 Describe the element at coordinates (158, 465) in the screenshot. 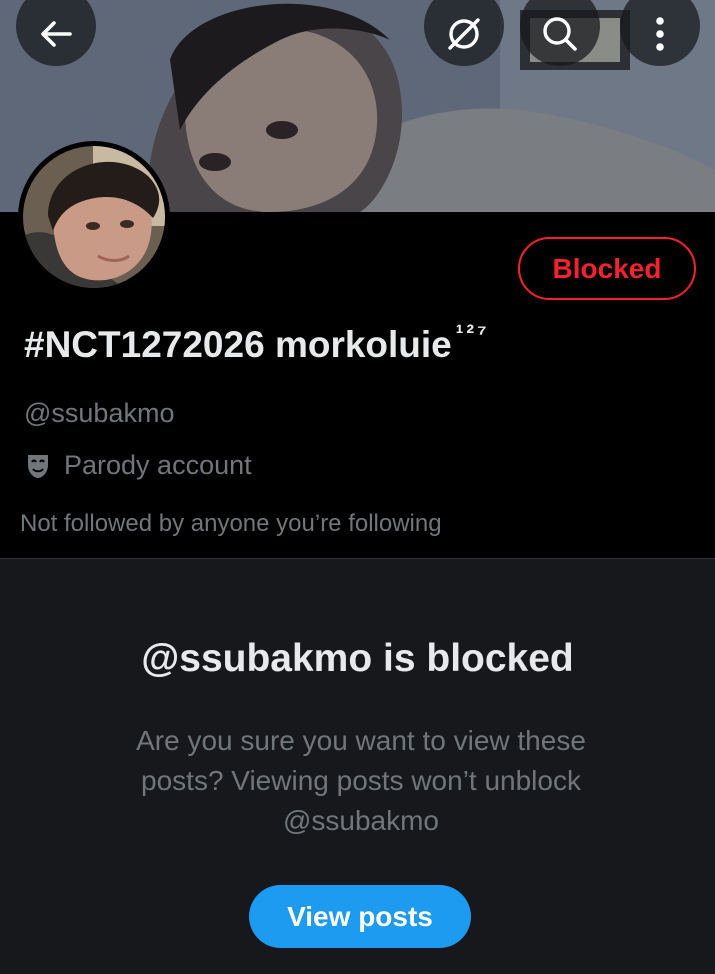

I see `parody-account-label: Parody account` at that location.